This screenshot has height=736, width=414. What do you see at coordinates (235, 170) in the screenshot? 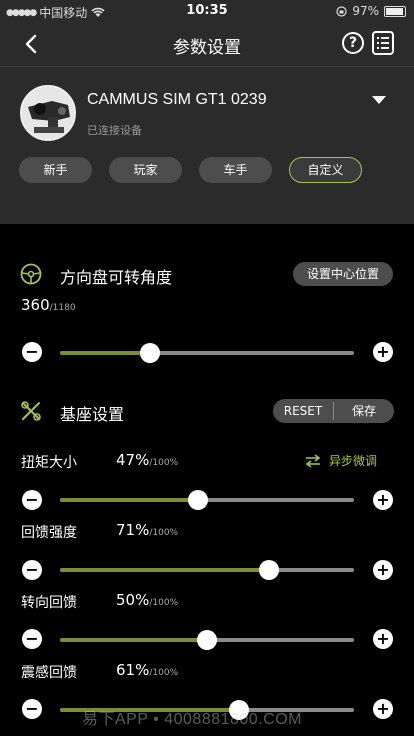
I see `mode-button-driver: 车手` at bounding box center [235, 170].